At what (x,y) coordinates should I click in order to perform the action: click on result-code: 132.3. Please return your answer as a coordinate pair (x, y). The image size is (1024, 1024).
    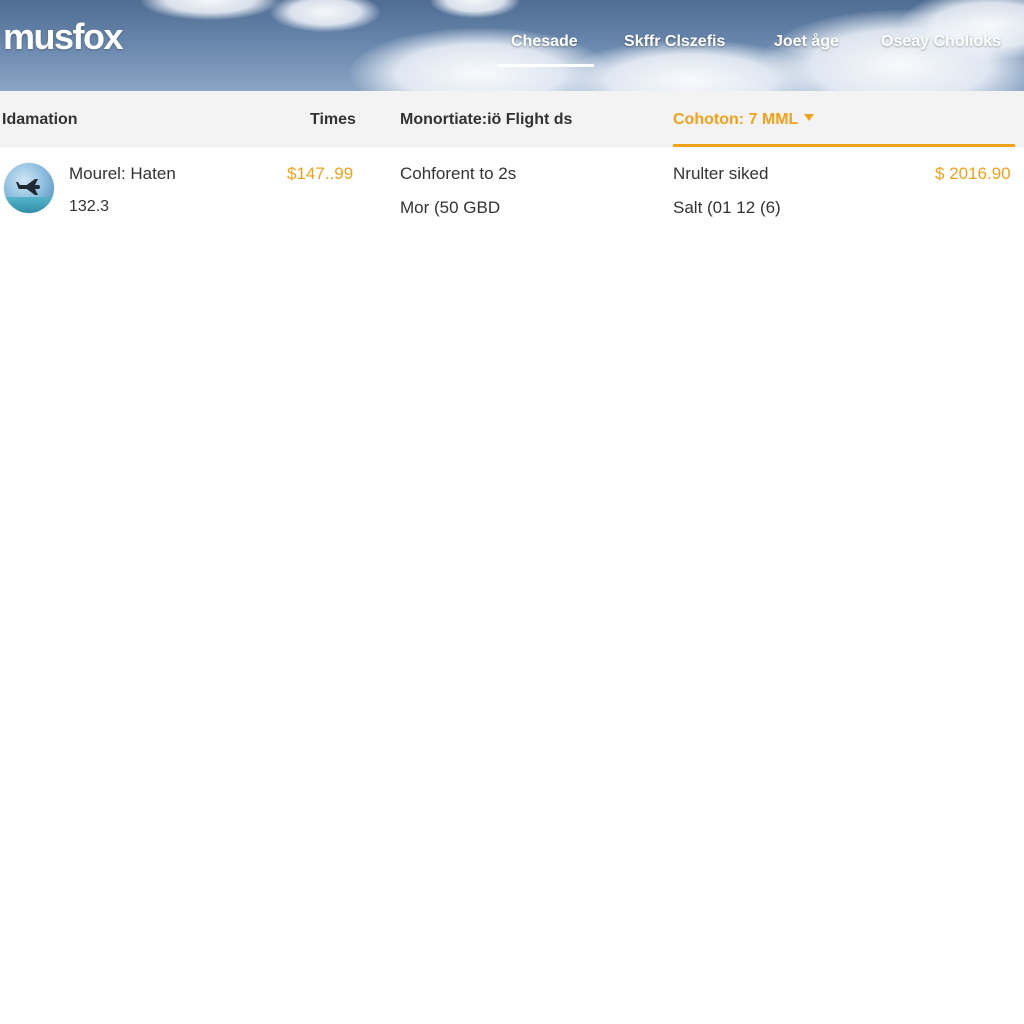
    Looking at the image, I should click on (89, 206).